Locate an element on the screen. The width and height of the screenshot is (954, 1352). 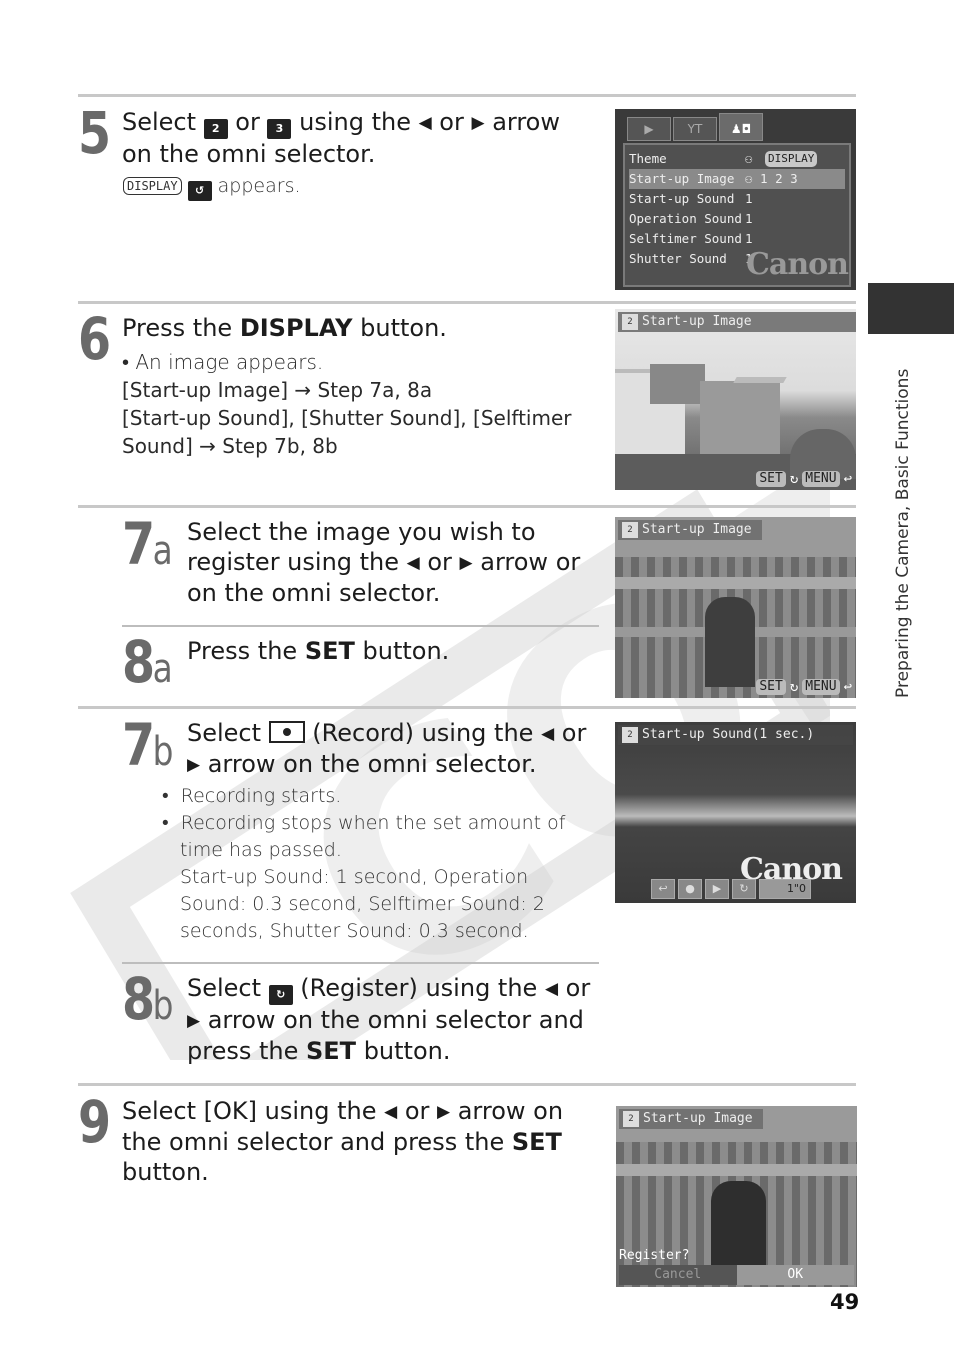
text: Select is located at coordinates (228, 988).